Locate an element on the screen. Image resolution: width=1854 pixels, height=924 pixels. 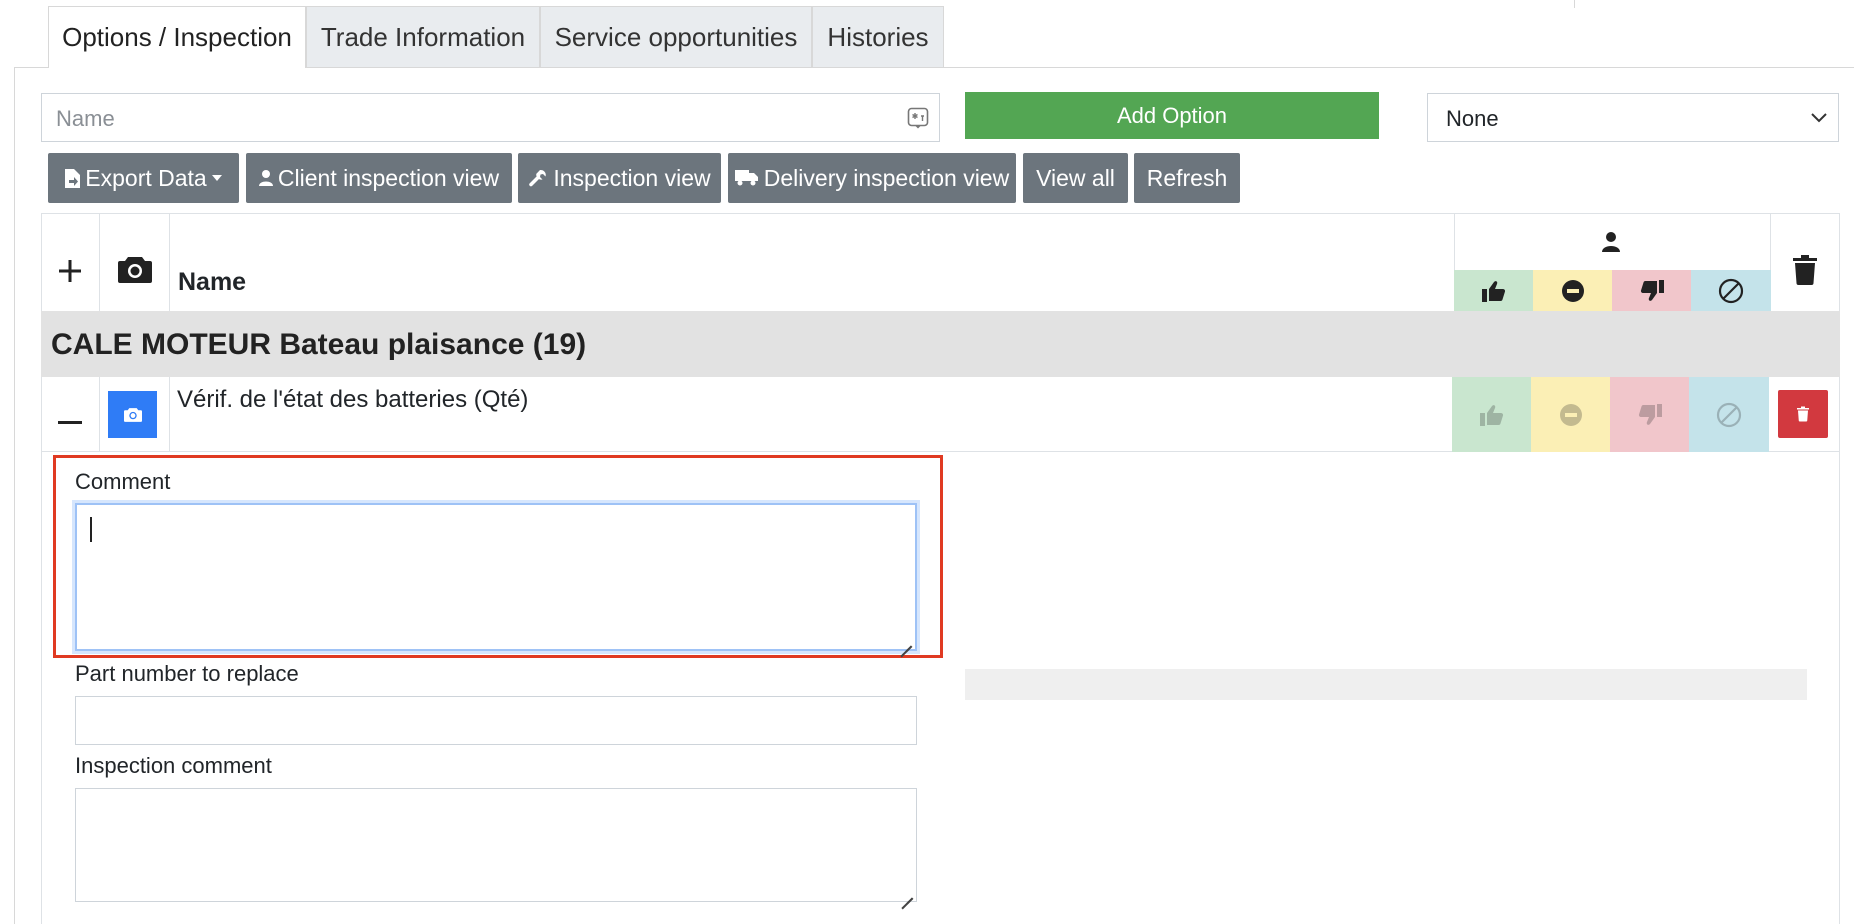
loading-bar is located at coordinates (1386, 684).